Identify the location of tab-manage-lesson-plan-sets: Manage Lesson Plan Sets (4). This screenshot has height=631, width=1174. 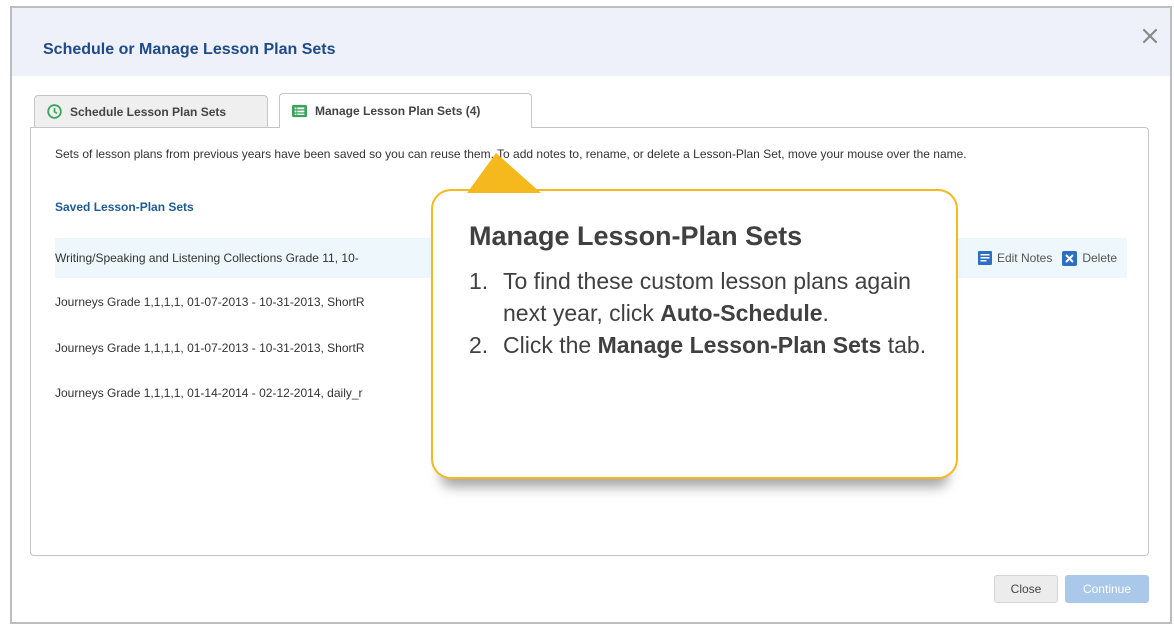
(405, 110).